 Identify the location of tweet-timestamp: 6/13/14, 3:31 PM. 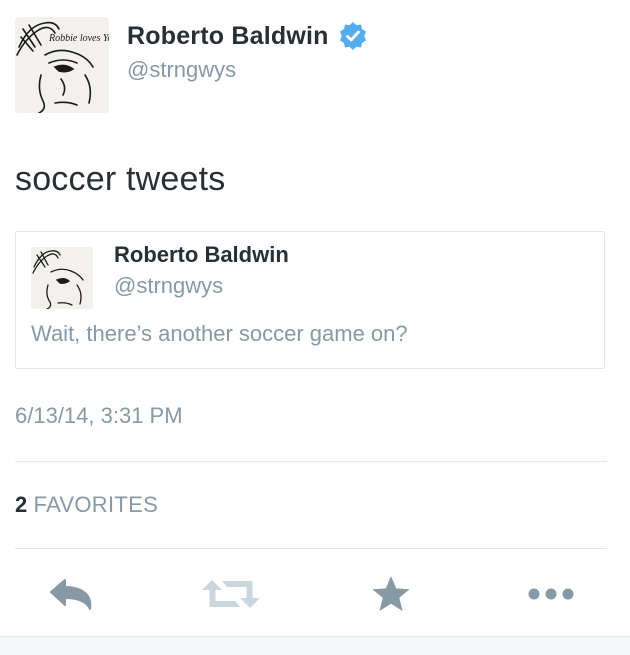
(99, 415).